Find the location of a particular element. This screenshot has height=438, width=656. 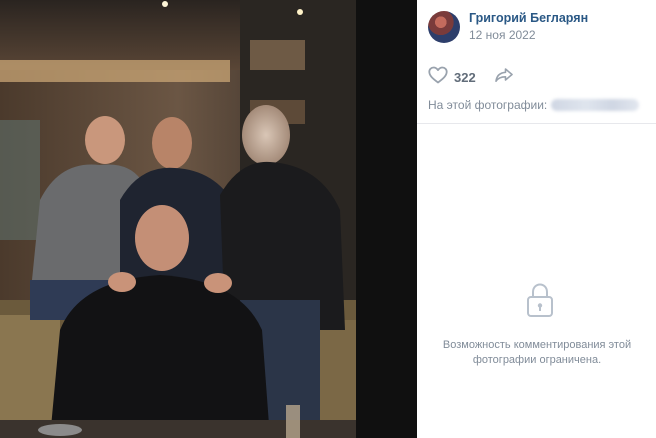

lock-icon is located at coordinates (540, 302).